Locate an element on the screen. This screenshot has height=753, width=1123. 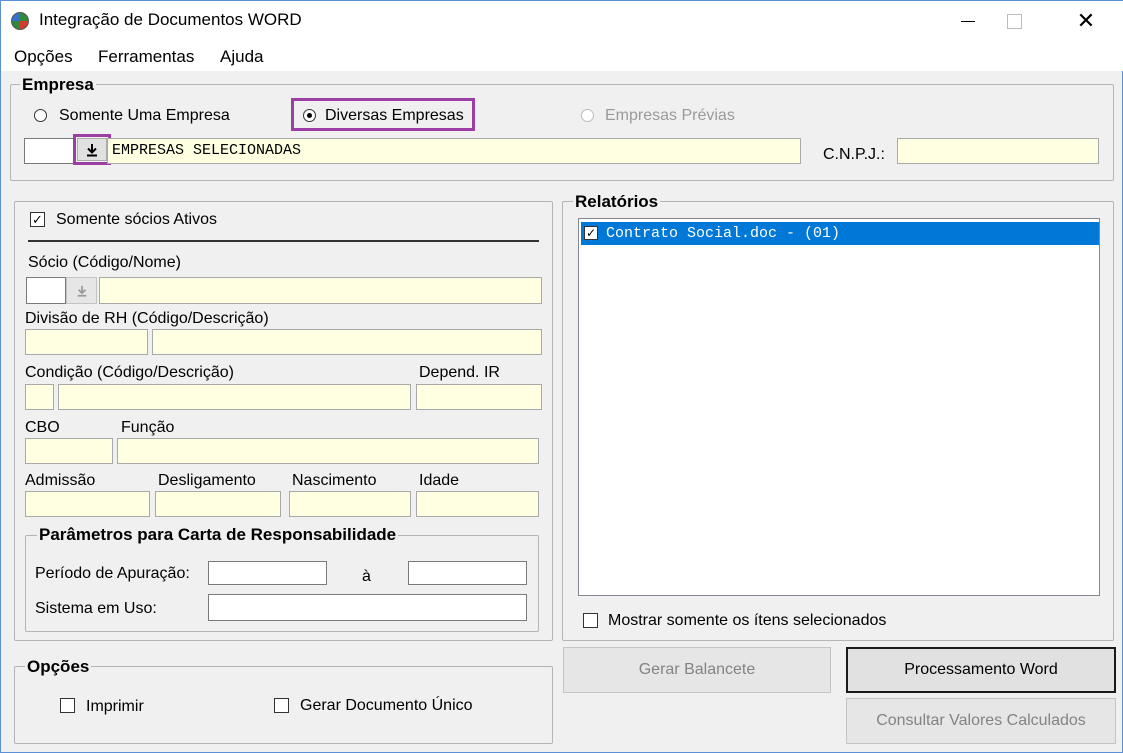
empresa-legend: Empresa is located at coordinates (58, 85).